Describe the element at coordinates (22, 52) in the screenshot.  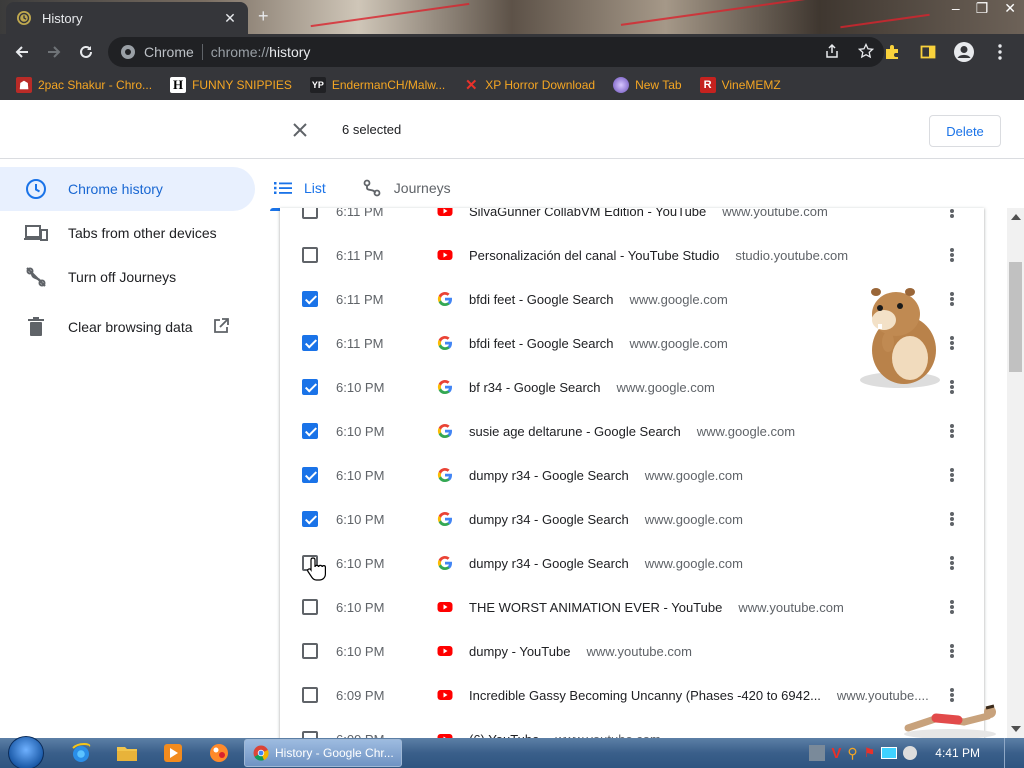
I see `back-button` at that location.